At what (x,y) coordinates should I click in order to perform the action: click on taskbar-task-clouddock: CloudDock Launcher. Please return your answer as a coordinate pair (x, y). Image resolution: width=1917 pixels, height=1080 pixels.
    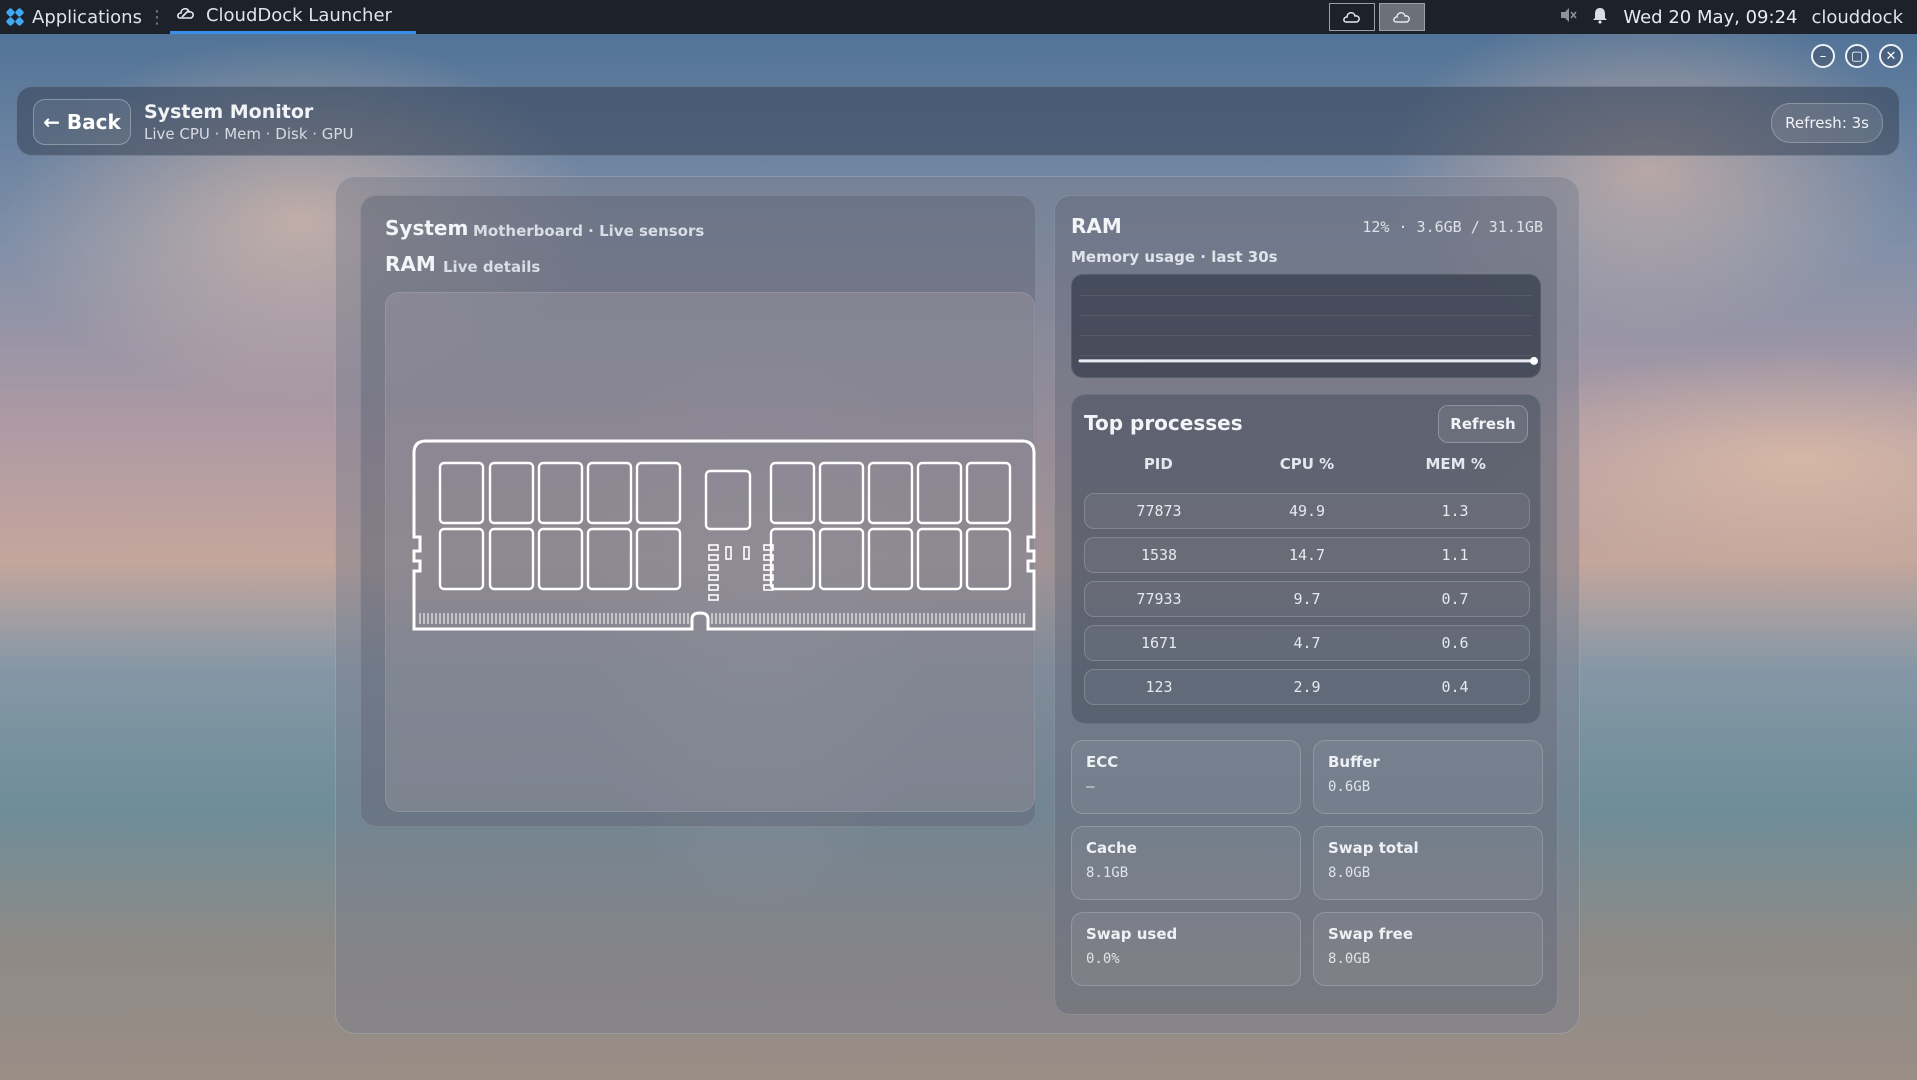
    Looking at the image, I should click on (292, 17).